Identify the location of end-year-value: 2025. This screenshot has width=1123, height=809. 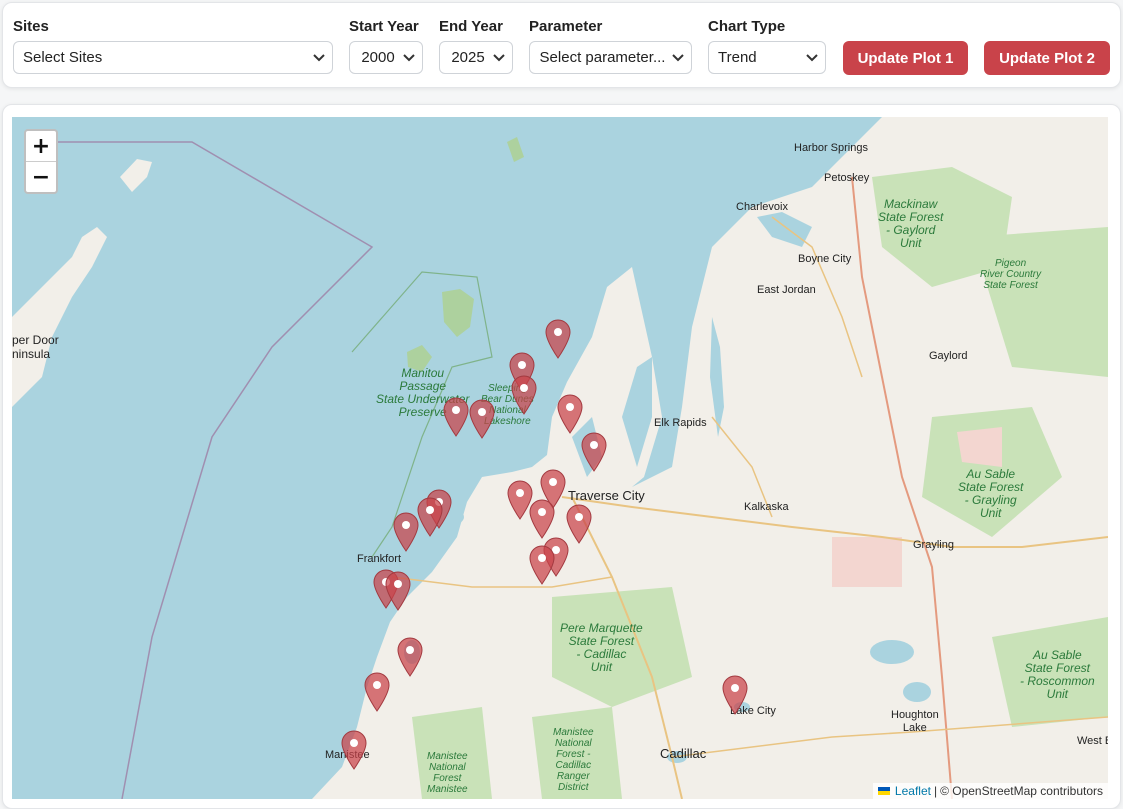
(468, 57).